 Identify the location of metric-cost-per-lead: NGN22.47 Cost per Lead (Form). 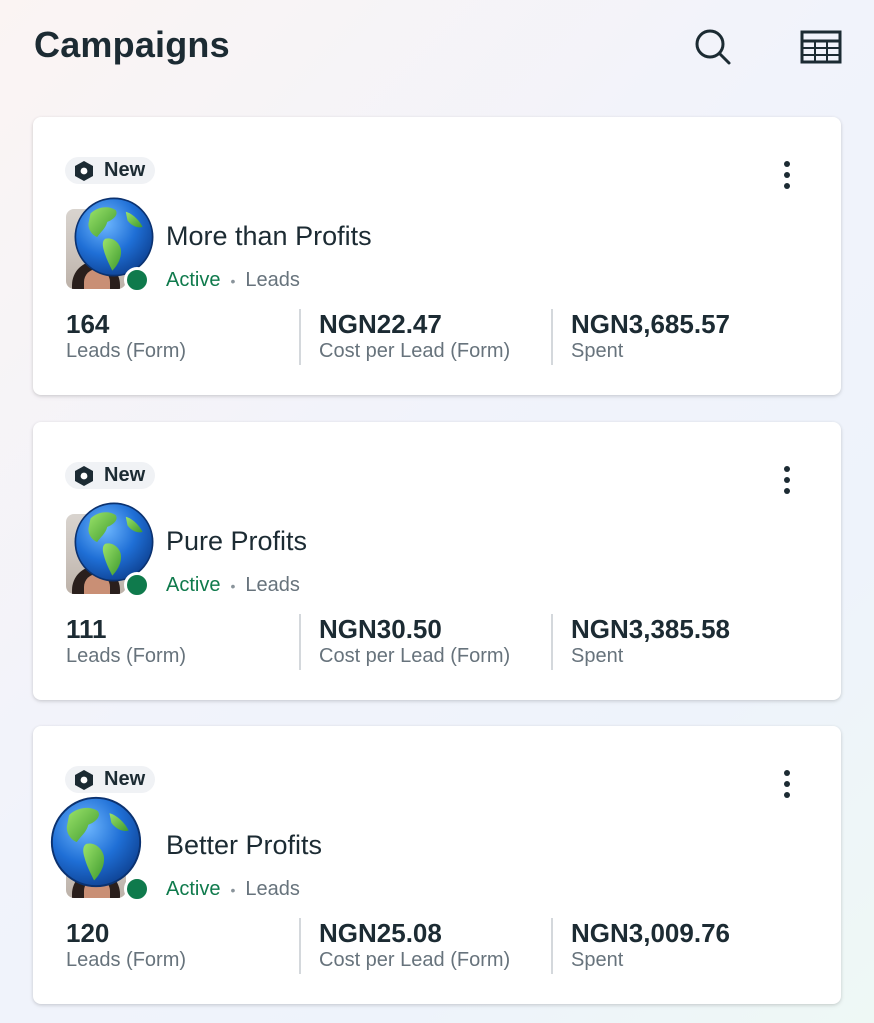
(433, 337).